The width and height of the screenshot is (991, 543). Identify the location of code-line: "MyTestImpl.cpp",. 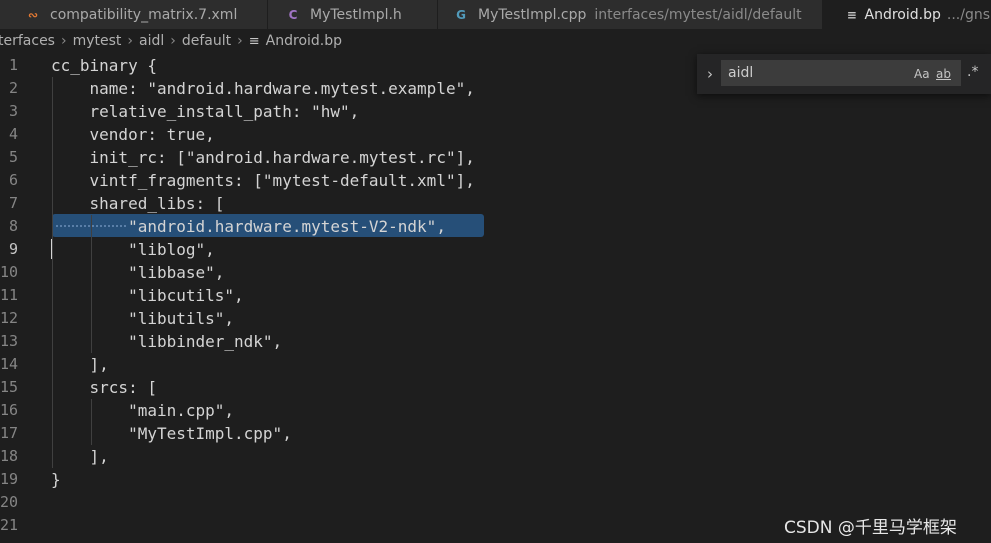
(171, 433).